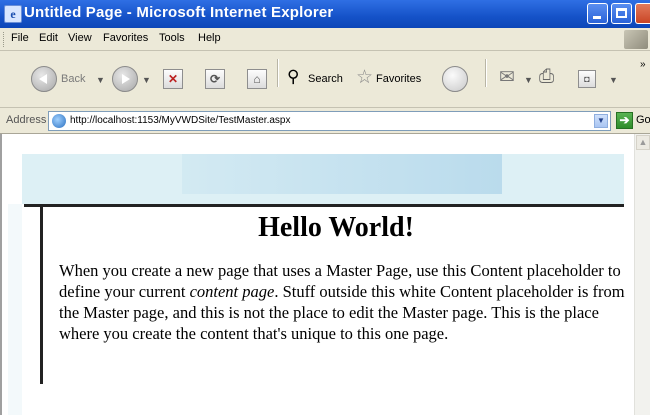  Describe the element at coordinates (336, 227) in the screenshot. I see `content-heading: Hello World!` at that location.